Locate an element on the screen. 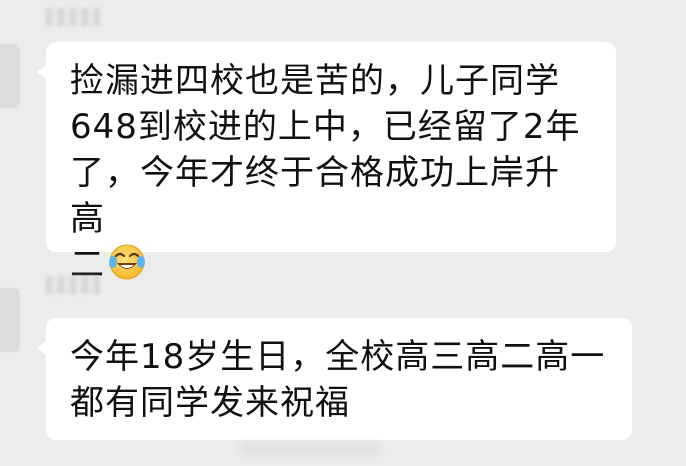  laughing-crying-emoji-icon is located at coordinates (127, 262).